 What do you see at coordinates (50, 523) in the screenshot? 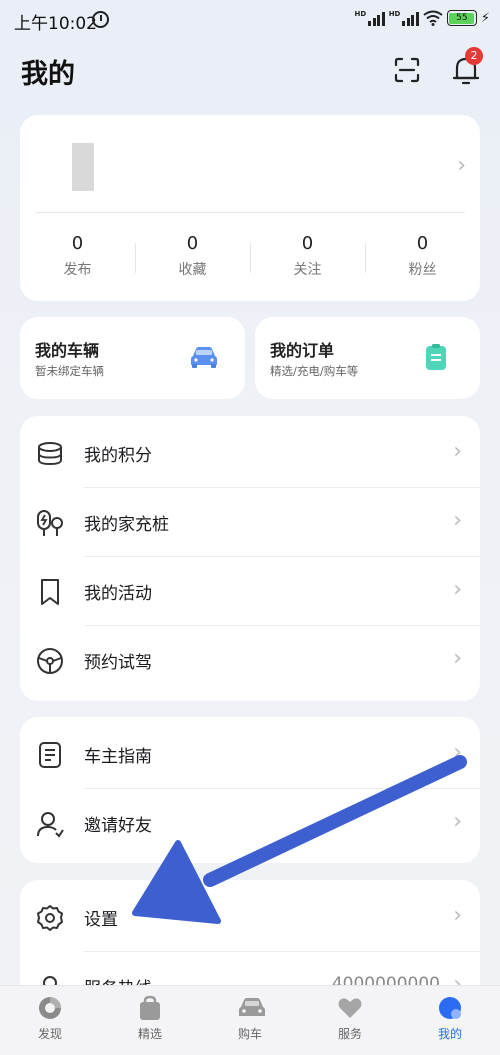
I see `charger-icon` at bounding box center [50, 523].